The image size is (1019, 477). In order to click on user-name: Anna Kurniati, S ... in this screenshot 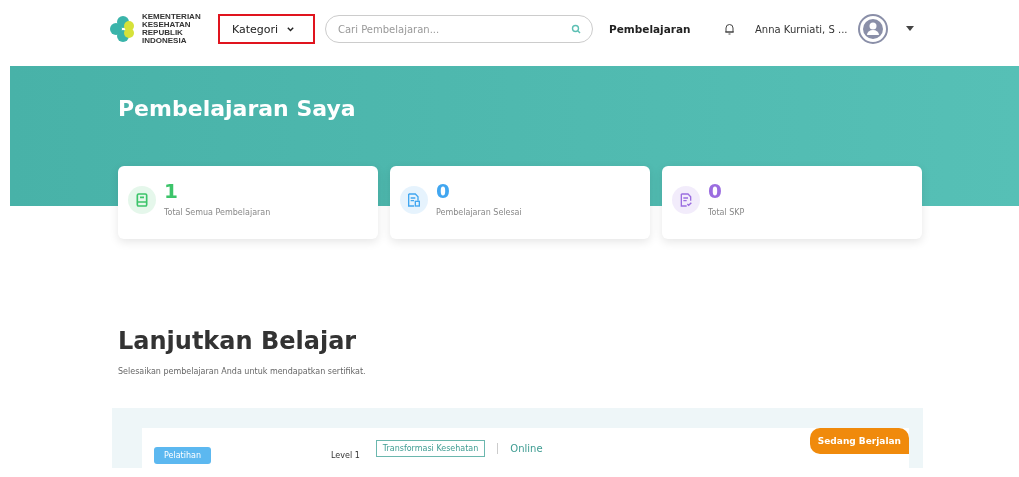, I will do `click(801, 29)`.